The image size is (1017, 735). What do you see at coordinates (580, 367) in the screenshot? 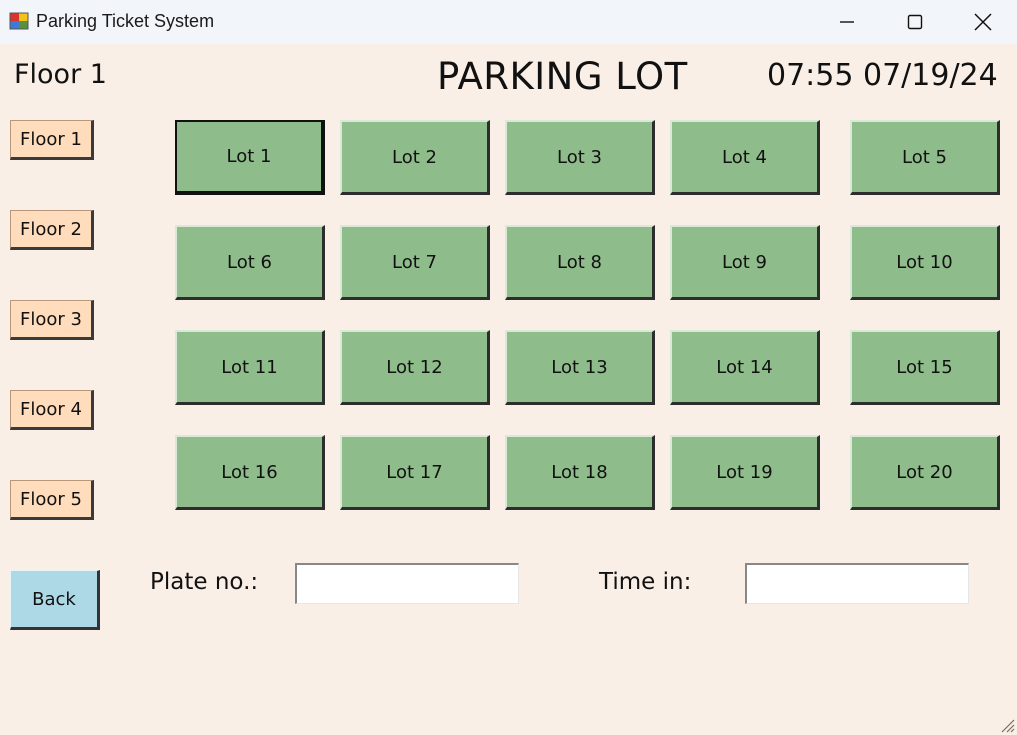
I see `lot-13-button: Lot 13` at bounding box center [580, 367].